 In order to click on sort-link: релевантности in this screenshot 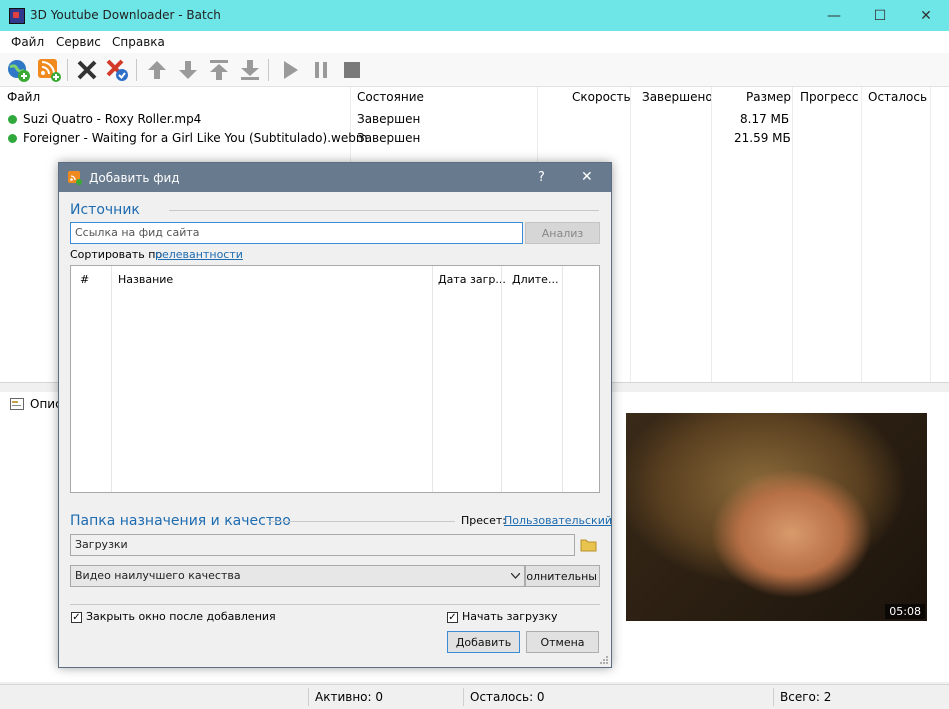, I will do `click(199, 254)`.